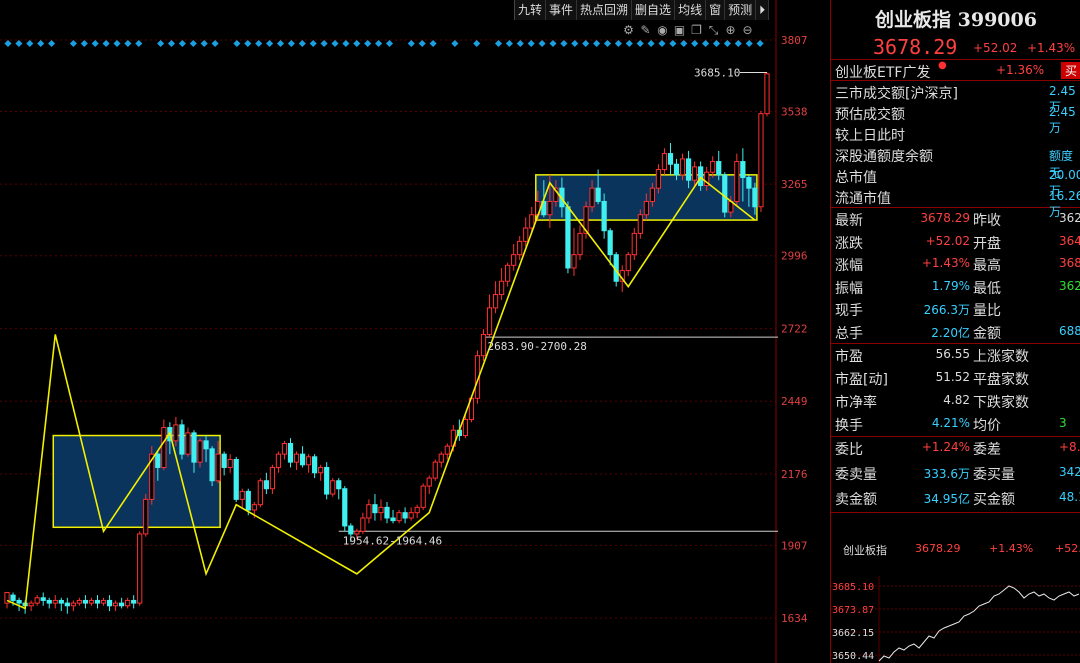 Image resolution: width=1080 pixels, height=663 pixels. I want to click on etf-buy-button: 买, so click(1070, 70).